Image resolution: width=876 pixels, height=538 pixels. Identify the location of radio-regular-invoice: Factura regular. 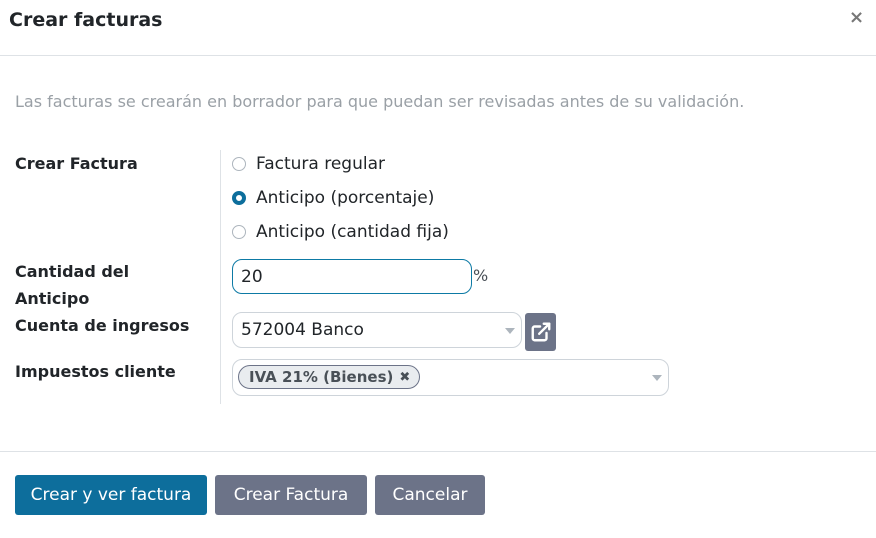
(308, 164).